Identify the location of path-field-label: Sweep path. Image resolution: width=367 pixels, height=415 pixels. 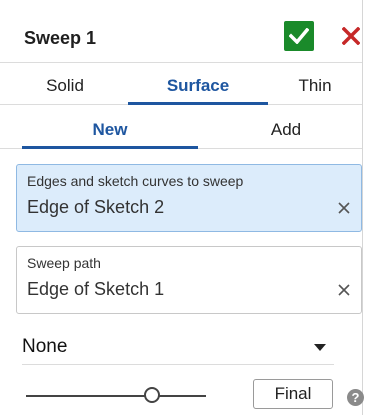
(64, 263).